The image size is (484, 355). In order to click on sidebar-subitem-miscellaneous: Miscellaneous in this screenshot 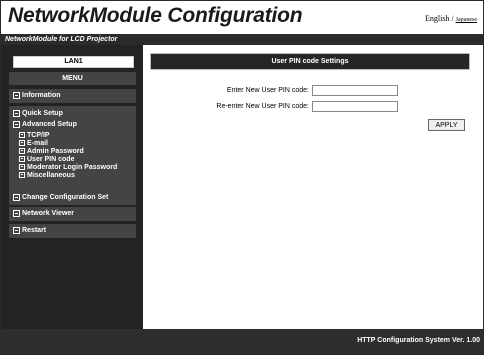, I will do `click(47, 175)`.